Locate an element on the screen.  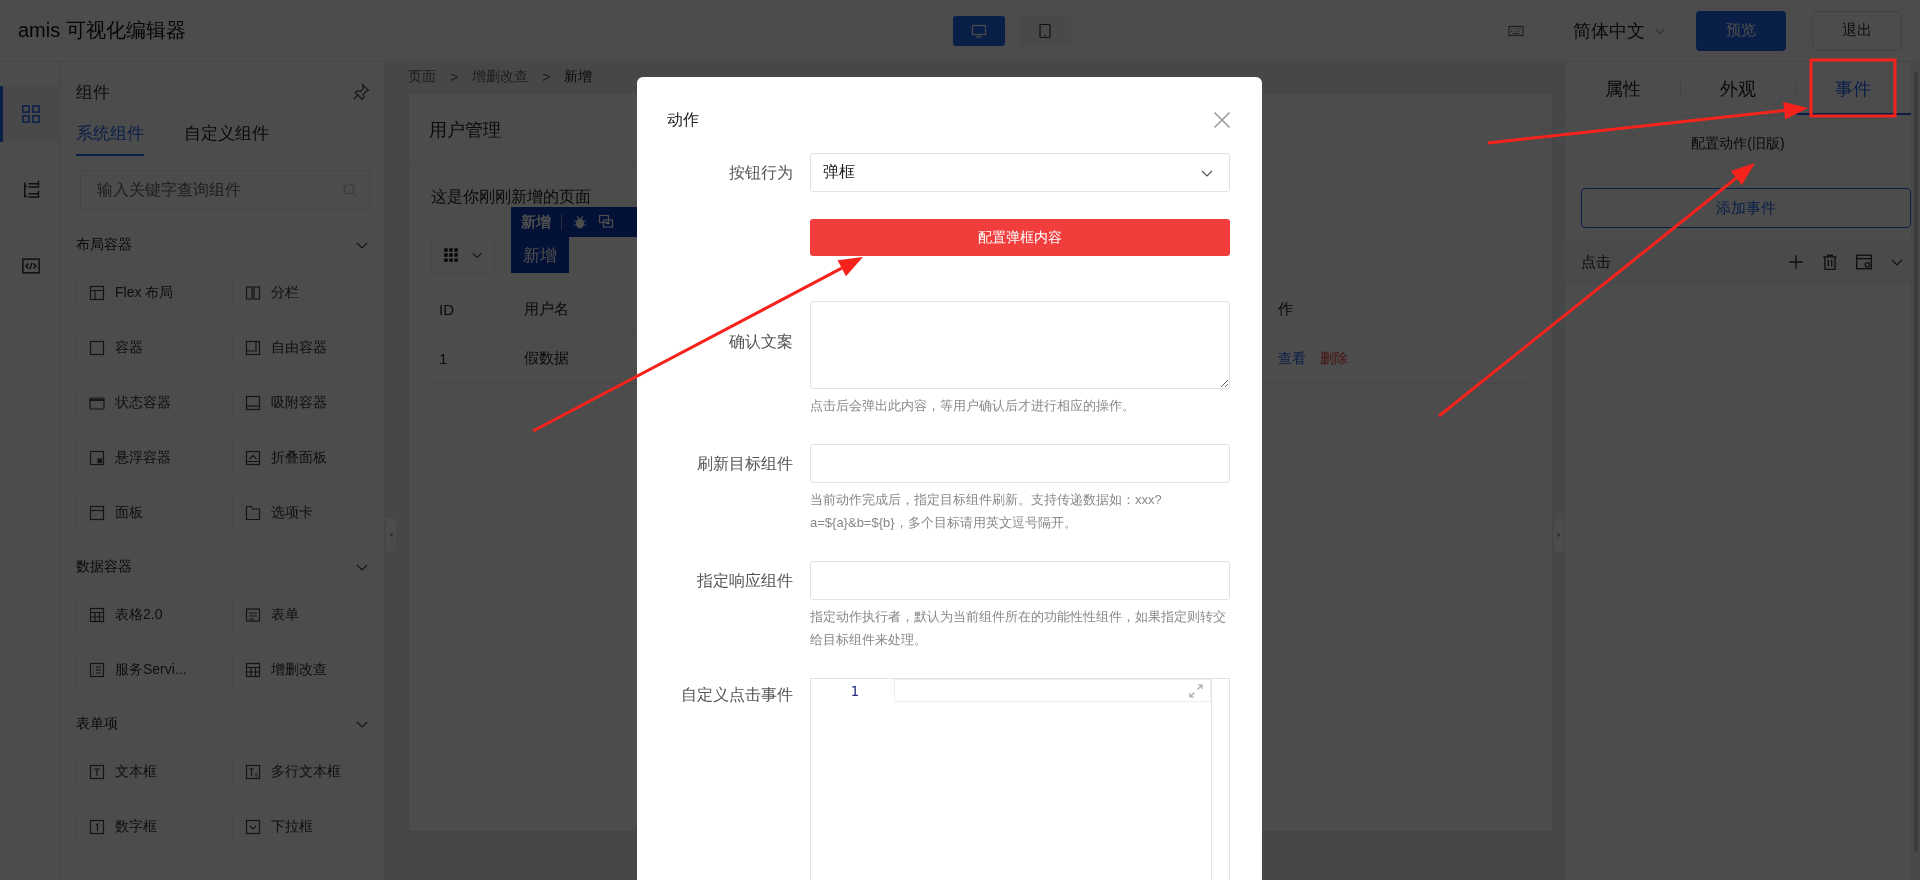
group-title: 布局容器 is located at coordinates (104, 245).